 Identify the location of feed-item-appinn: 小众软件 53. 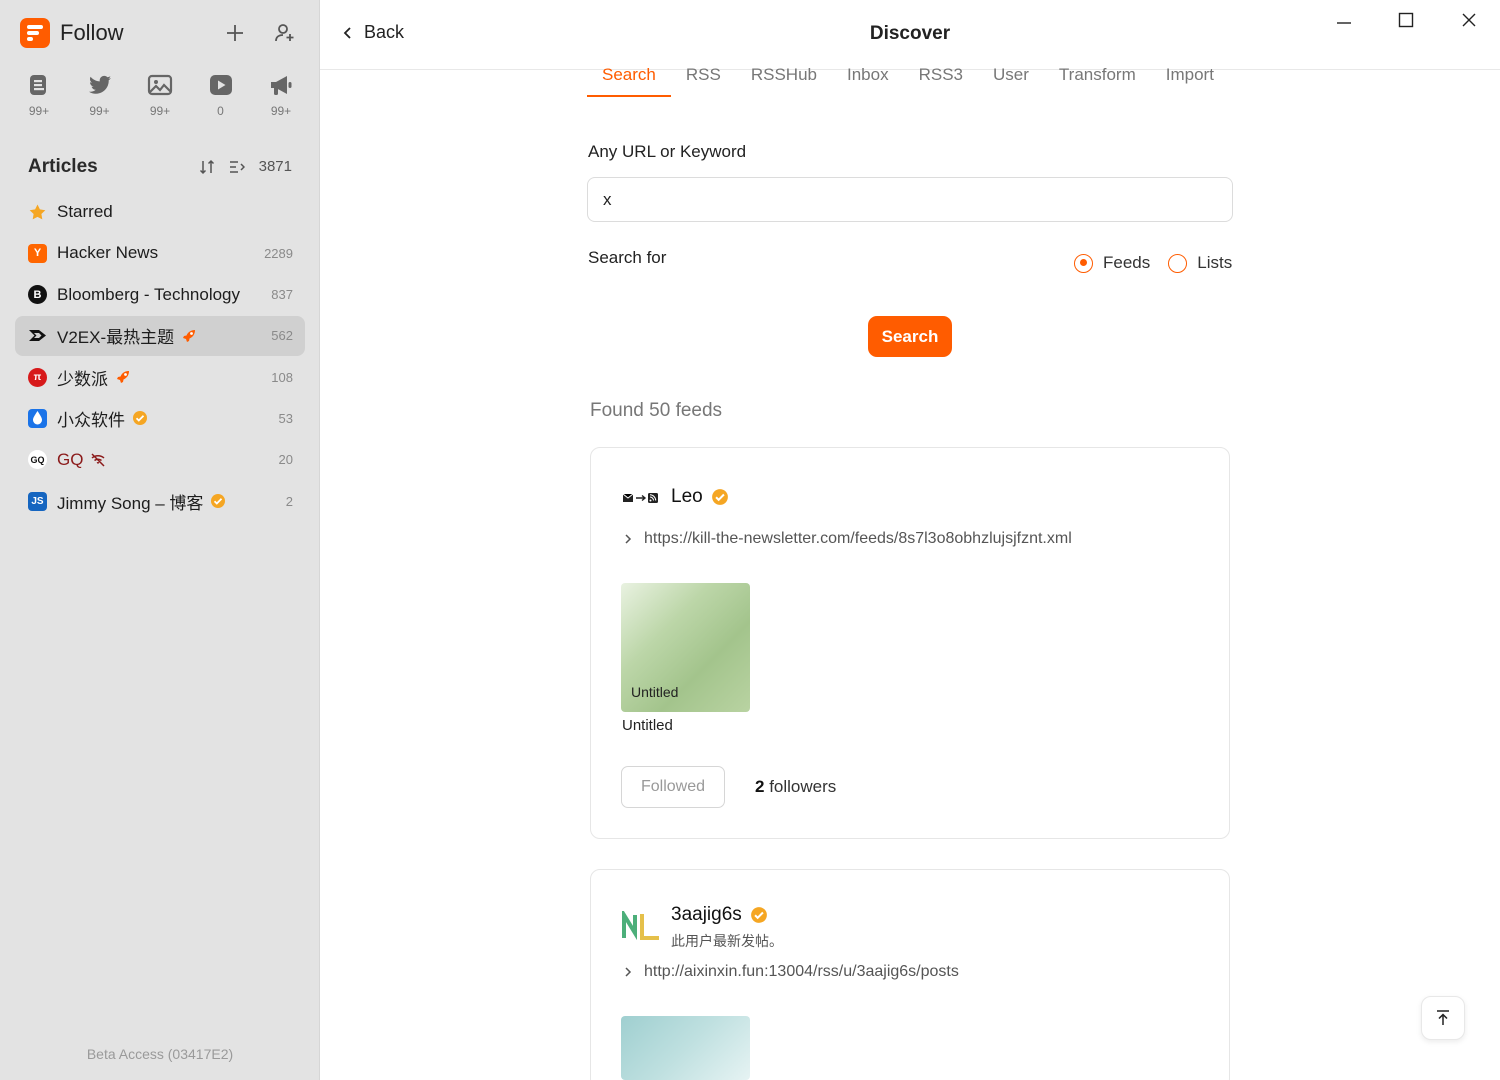
(160, 418).